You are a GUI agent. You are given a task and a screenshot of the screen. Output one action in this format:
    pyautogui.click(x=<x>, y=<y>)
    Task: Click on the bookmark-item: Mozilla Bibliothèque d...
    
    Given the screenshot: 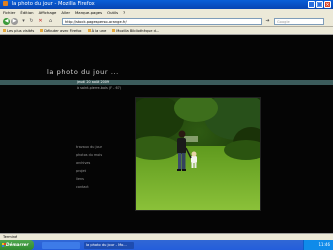 What is the action you would take?
    pyautogui.click(x=135, y=30)
    